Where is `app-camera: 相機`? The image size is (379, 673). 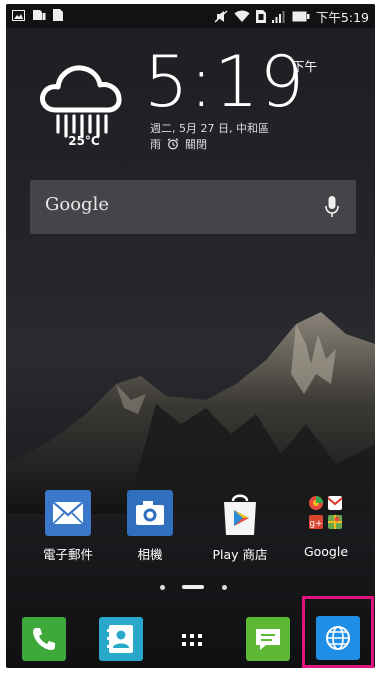
app-camera: 相機 is located at coordinates (150, 526).